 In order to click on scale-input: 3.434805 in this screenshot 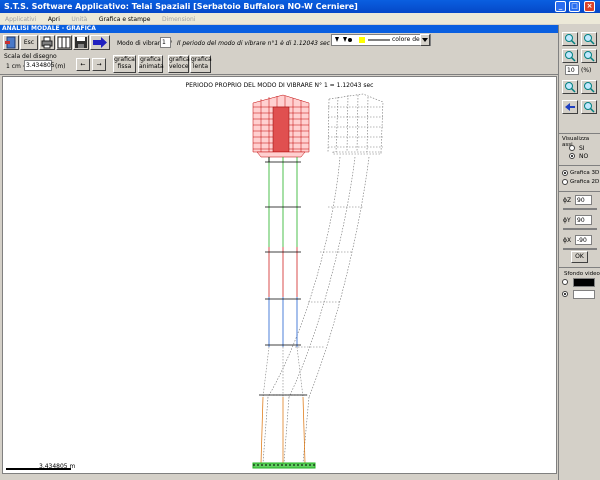, I will do `click(39, 65)`.